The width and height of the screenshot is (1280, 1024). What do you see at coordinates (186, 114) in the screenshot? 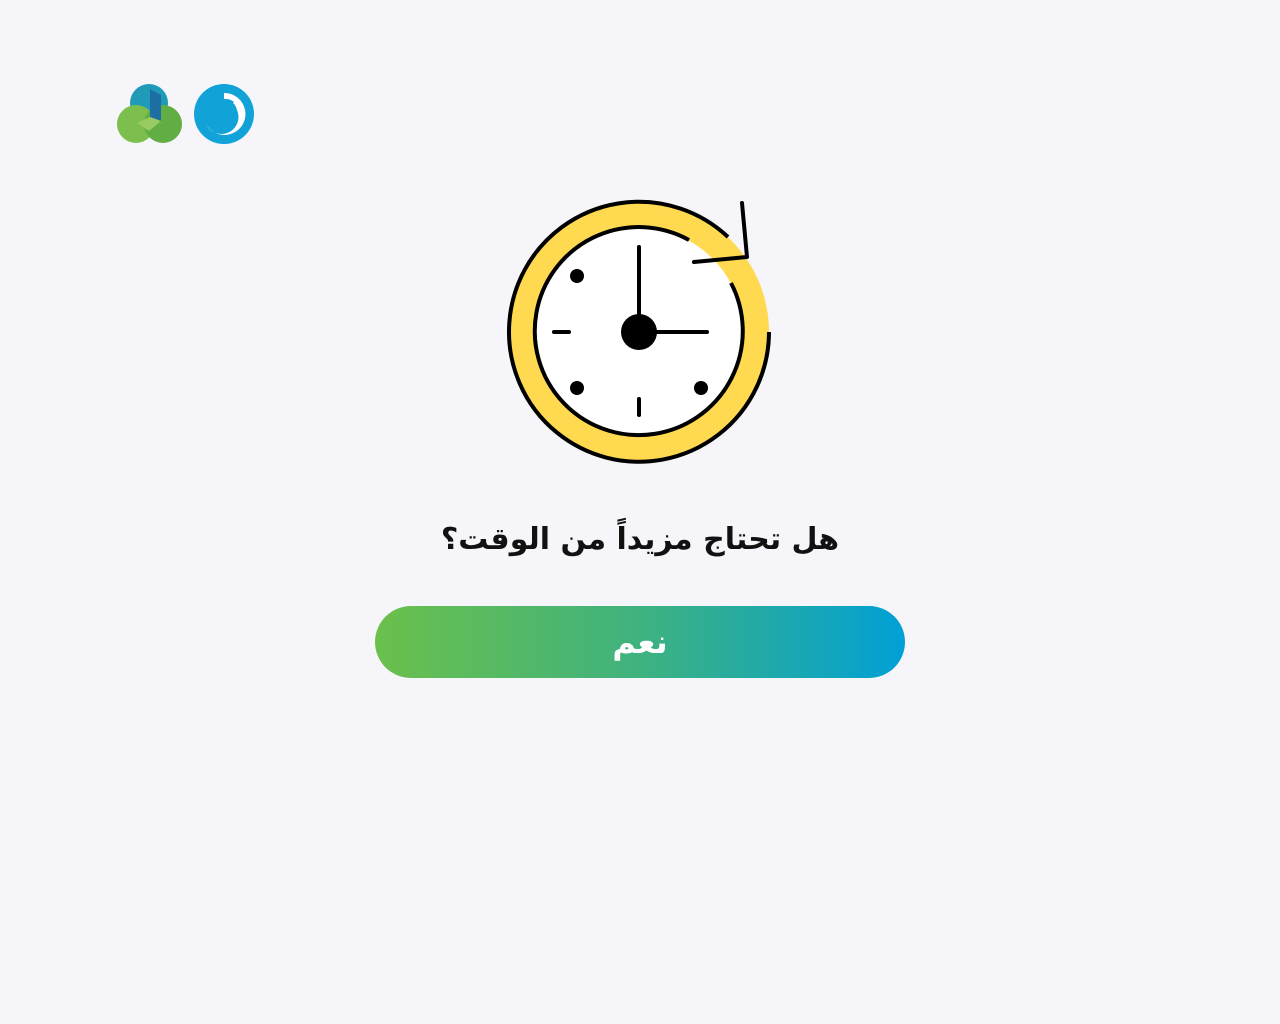
I see `header-logos` at bounding box center [186, 114].